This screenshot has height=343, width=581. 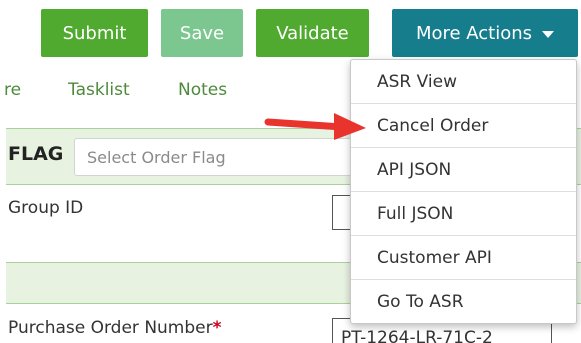 What do you see at coordinates (463, 214) in the screenshot?
I see `menu-item-full-json: Full JSON` at bounding box center [463, 214].